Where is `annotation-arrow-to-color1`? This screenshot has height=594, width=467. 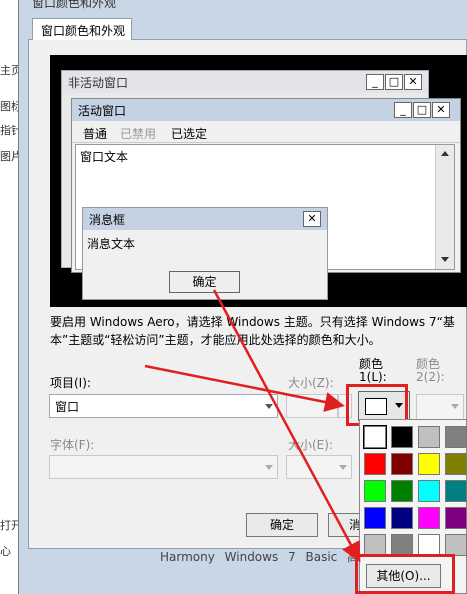 annotation-arrow-to-color1 is located at coordinates (244, 388).